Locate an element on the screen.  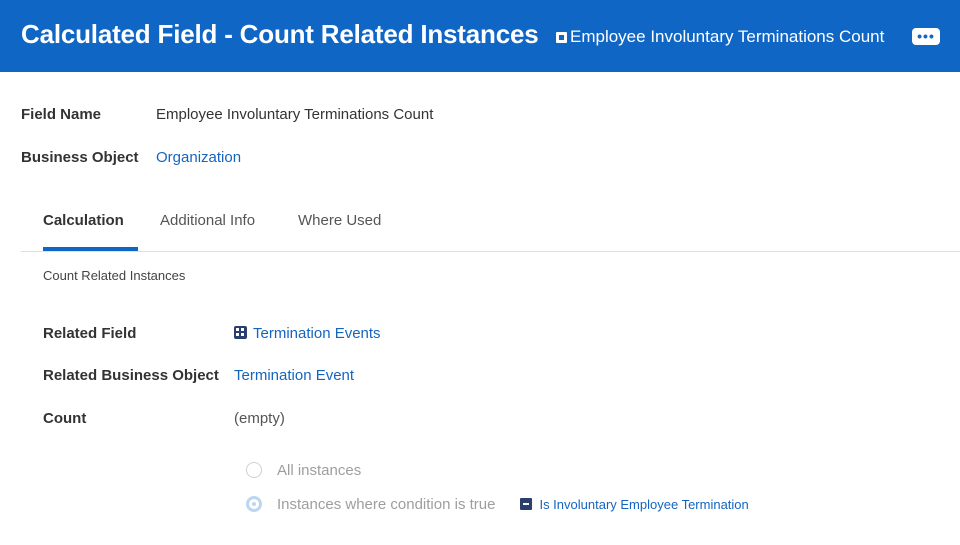
count-label: Count is located at coordinates (65, 418).